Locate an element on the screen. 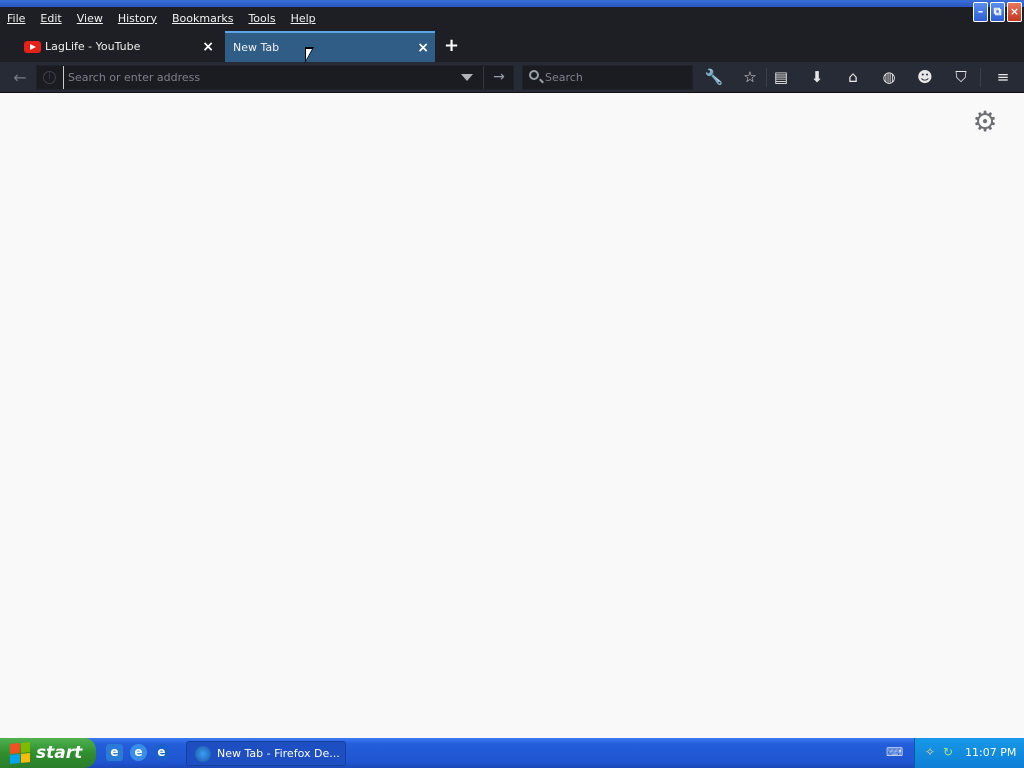 This screenshot has width=1024, height=768. go-button: → is located at coordinates (498, 77).